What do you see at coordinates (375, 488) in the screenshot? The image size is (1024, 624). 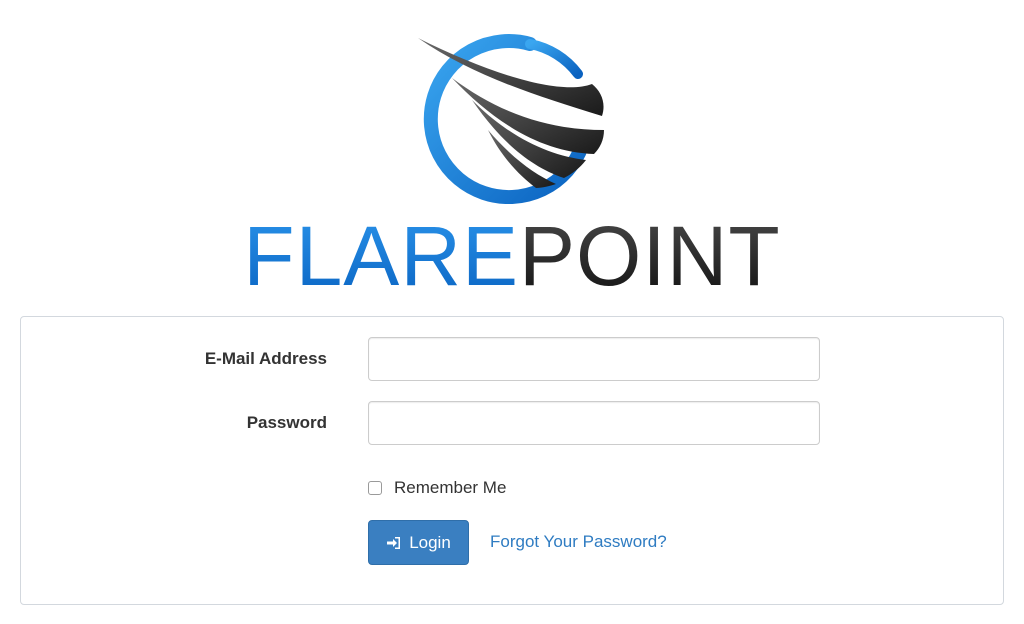 I see `remember-me-checkbox` at bounding box center [375, 488].